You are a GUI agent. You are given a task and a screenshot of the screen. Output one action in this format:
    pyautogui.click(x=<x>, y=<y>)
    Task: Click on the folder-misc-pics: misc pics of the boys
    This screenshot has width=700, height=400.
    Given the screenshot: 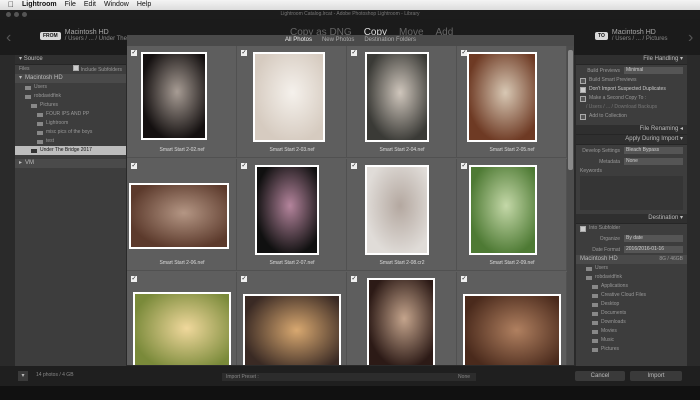 What is the action you would take?
    pyautogui.click(x=70, y=132)
    